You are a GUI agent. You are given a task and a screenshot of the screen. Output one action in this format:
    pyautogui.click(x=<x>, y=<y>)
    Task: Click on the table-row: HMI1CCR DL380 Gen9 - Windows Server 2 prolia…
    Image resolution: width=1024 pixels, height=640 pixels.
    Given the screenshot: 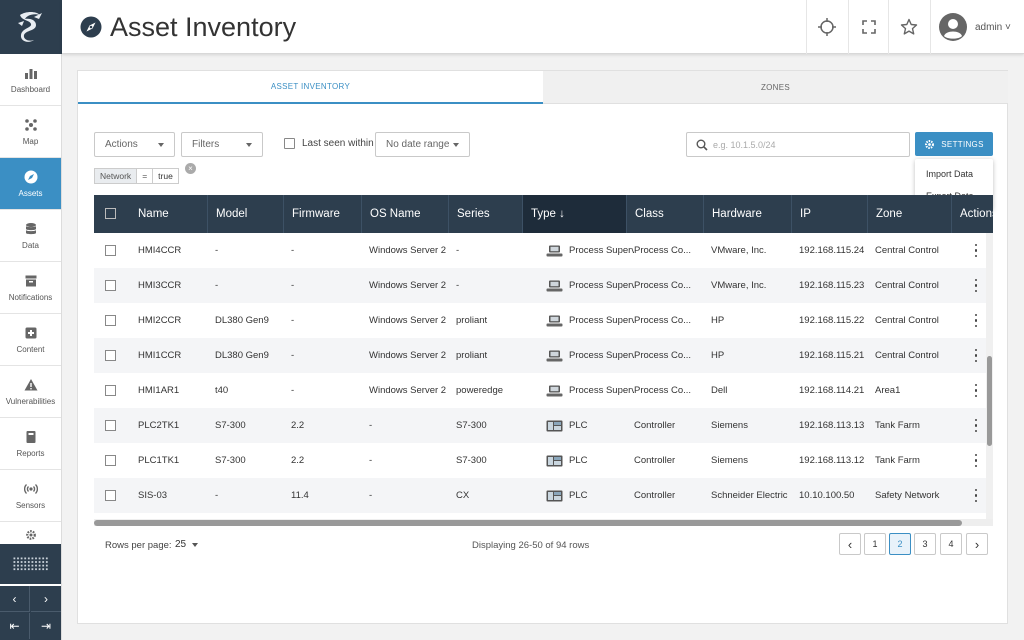 What is the action you would take?
    pyautogui.click(x=543, y=355)
    